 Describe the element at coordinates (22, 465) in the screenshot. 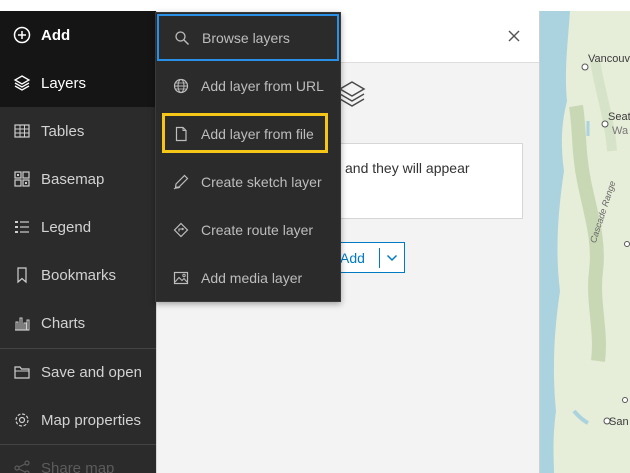

I see `share-icon` at that location.